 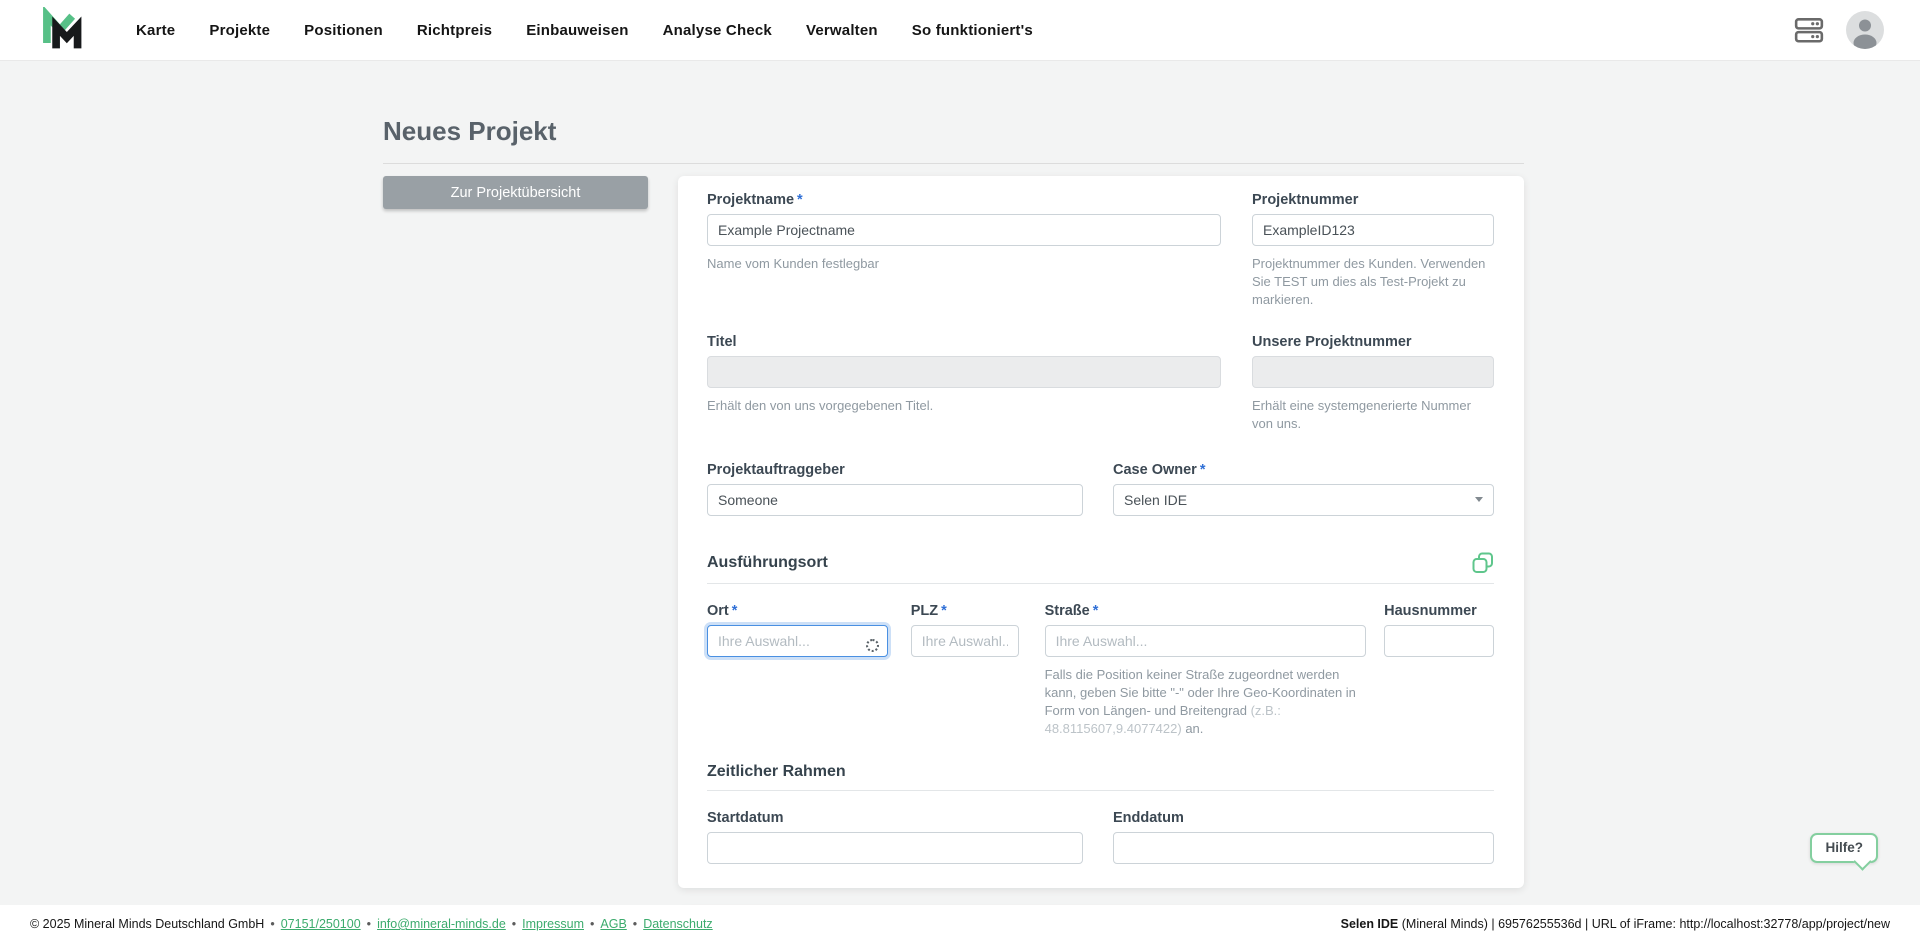 I want to click on nav-item-projekte: Projekte, so click(x=239, y=30).